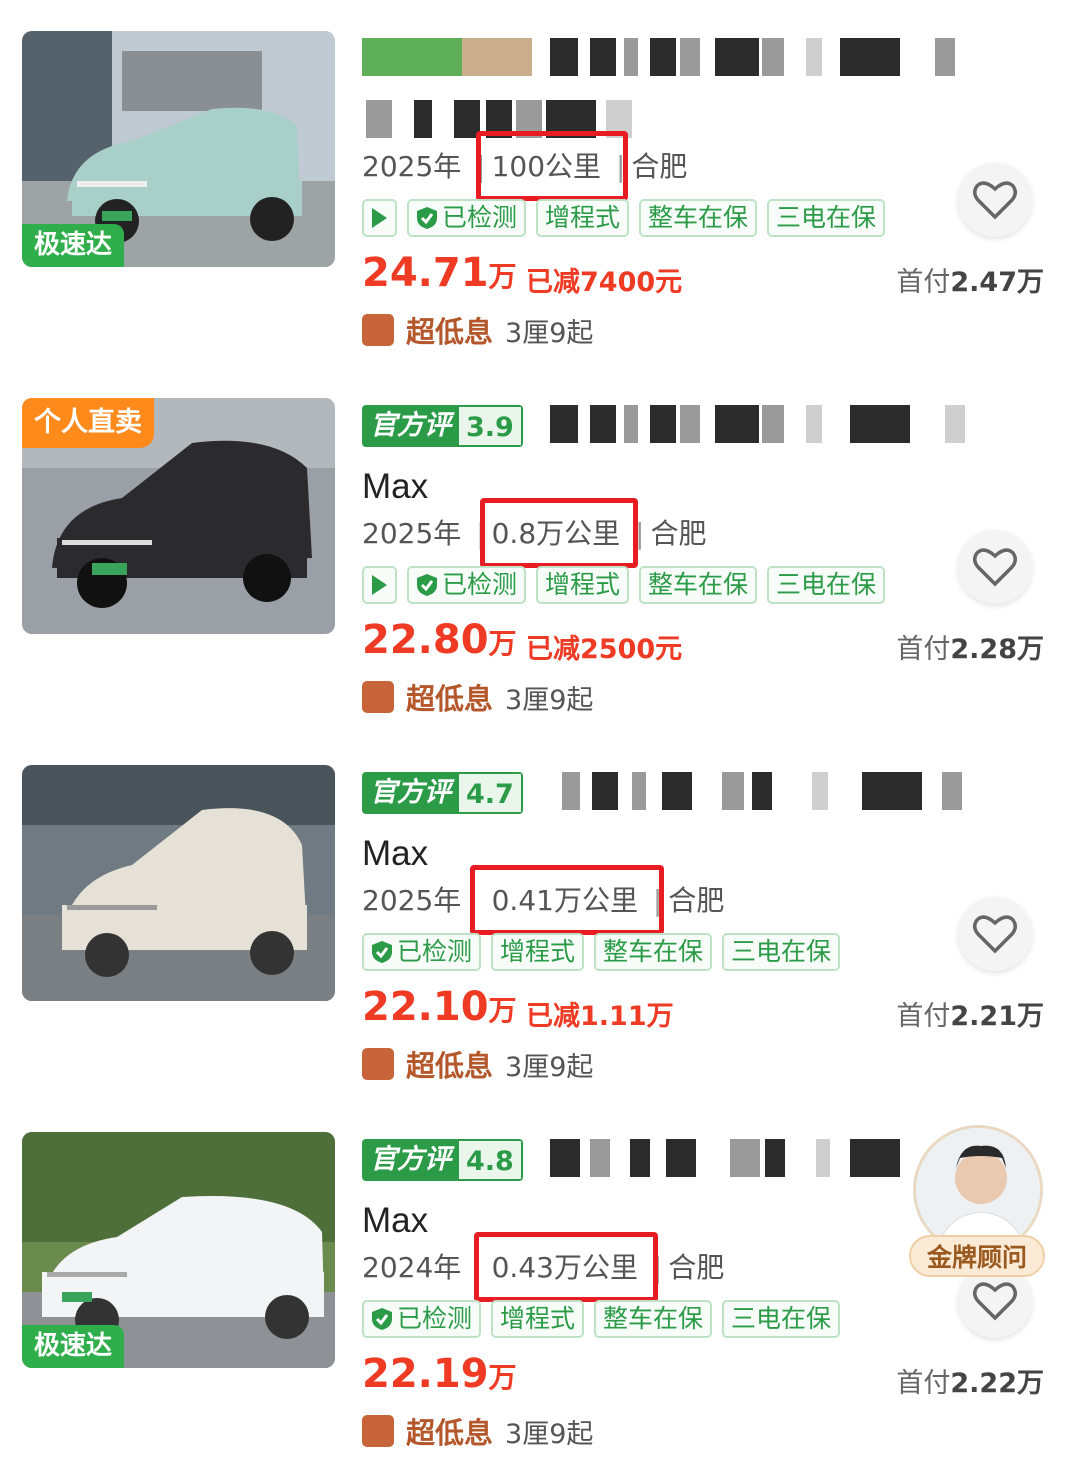  I want to click on price-row: 24.71万 已减7400元 首付2.47万, so click(712, 277).